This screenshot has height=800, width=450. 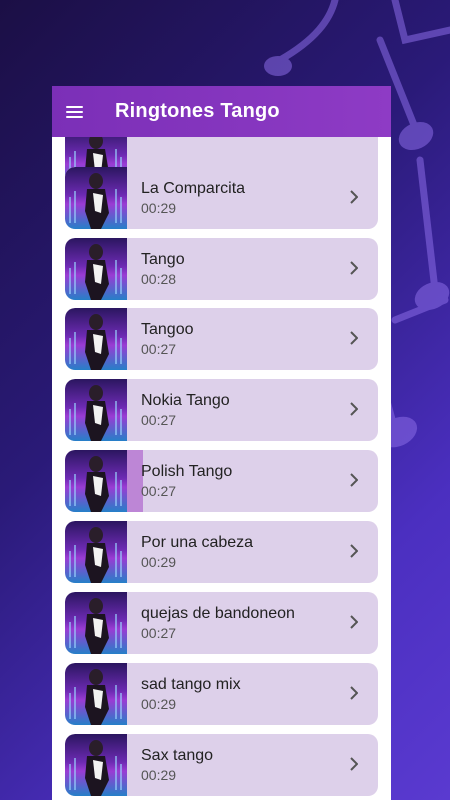 What do you see at coordinates (187, 471) in the screenshot?
I see `ringtone-name: Polish Tango` at bounding box center [187, 471].